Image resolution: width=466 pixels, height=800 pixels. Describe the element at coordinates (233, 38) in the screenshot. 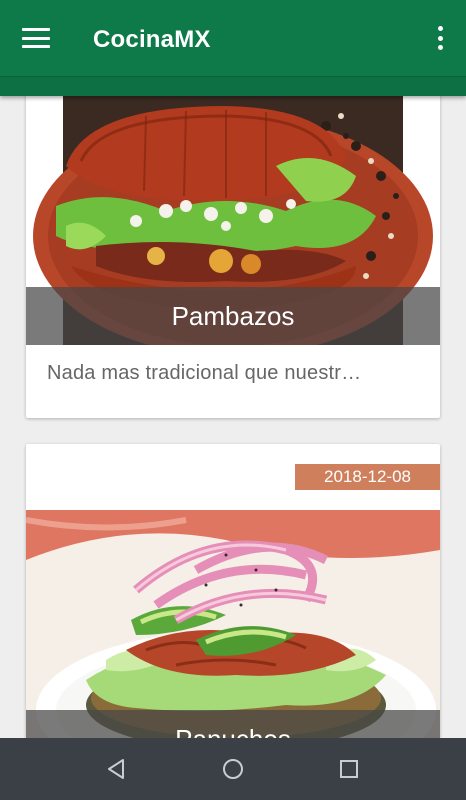

I see `toolbar: CocinaMX` at that location.